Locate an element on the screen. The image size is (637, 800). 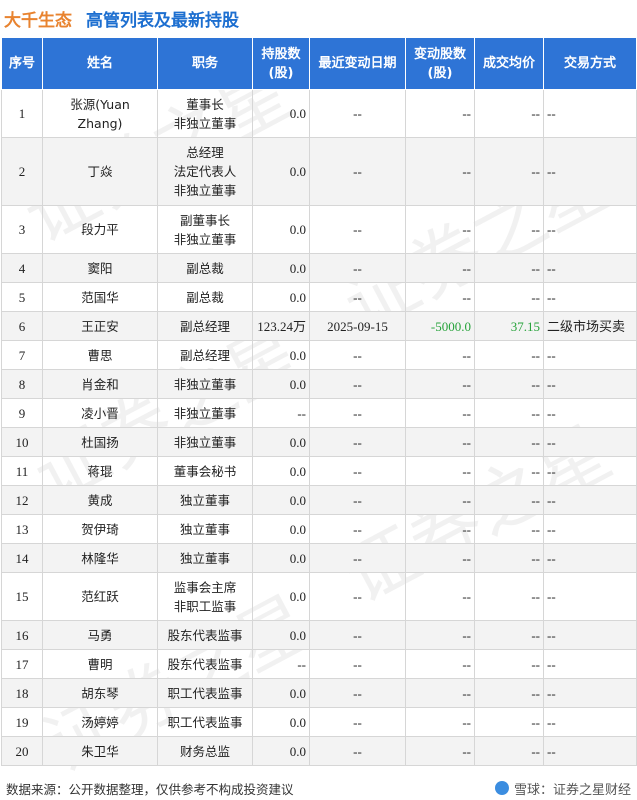
table-row: 10 杜国扬 非独立董事 0.0 -- -- -- -- is located at coordinates (319, 442).